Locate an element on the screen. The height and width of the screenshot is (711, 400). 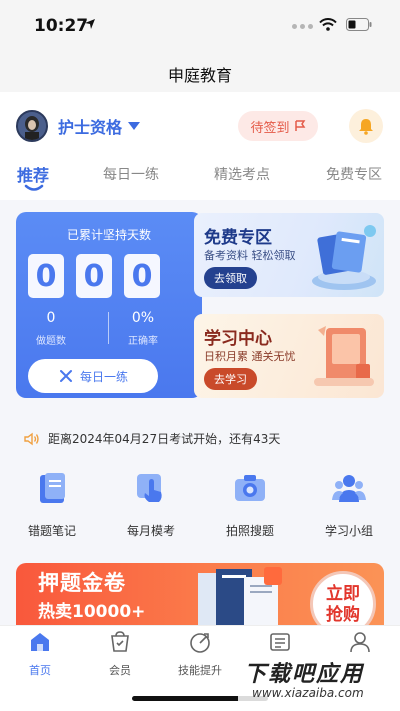
dropdown-triangle-icon is located at coordinates (134, 126).